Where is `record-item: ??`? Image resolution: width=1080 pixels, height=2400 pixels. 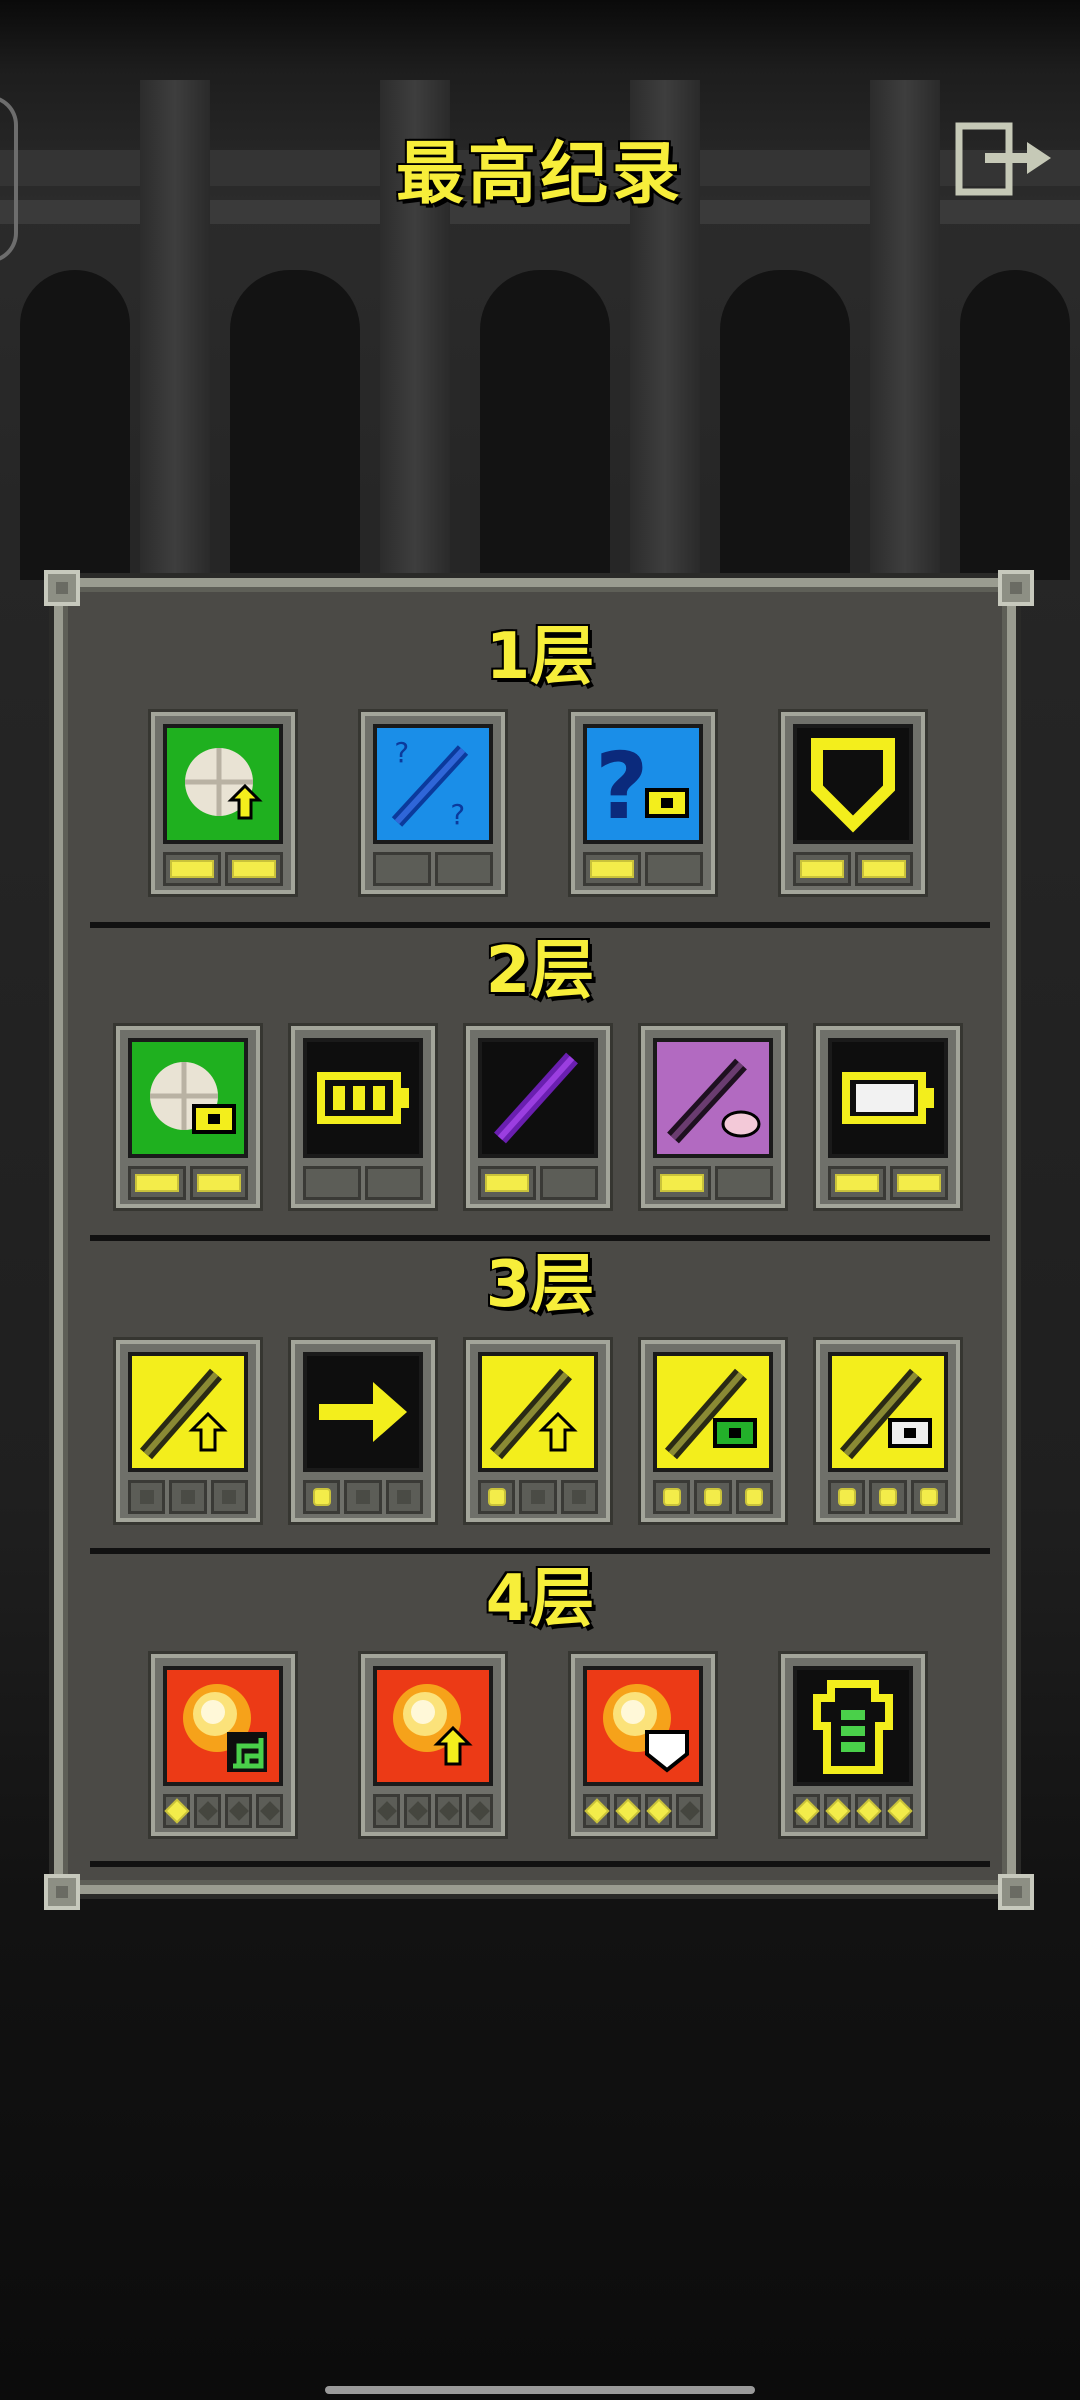
record-item: ?? is located at coordinates (433, 803).